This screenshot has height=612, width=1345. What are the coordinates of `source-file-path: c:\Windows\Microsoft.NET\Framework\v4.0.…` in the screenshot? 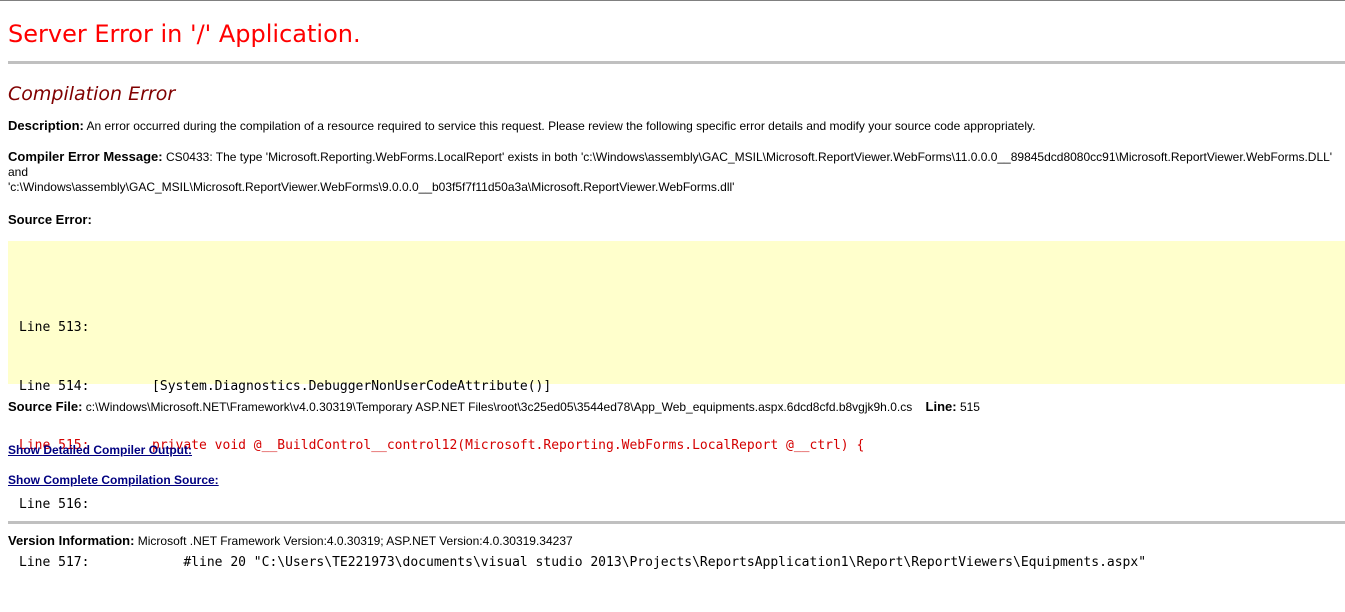 It's located at (499, 407).